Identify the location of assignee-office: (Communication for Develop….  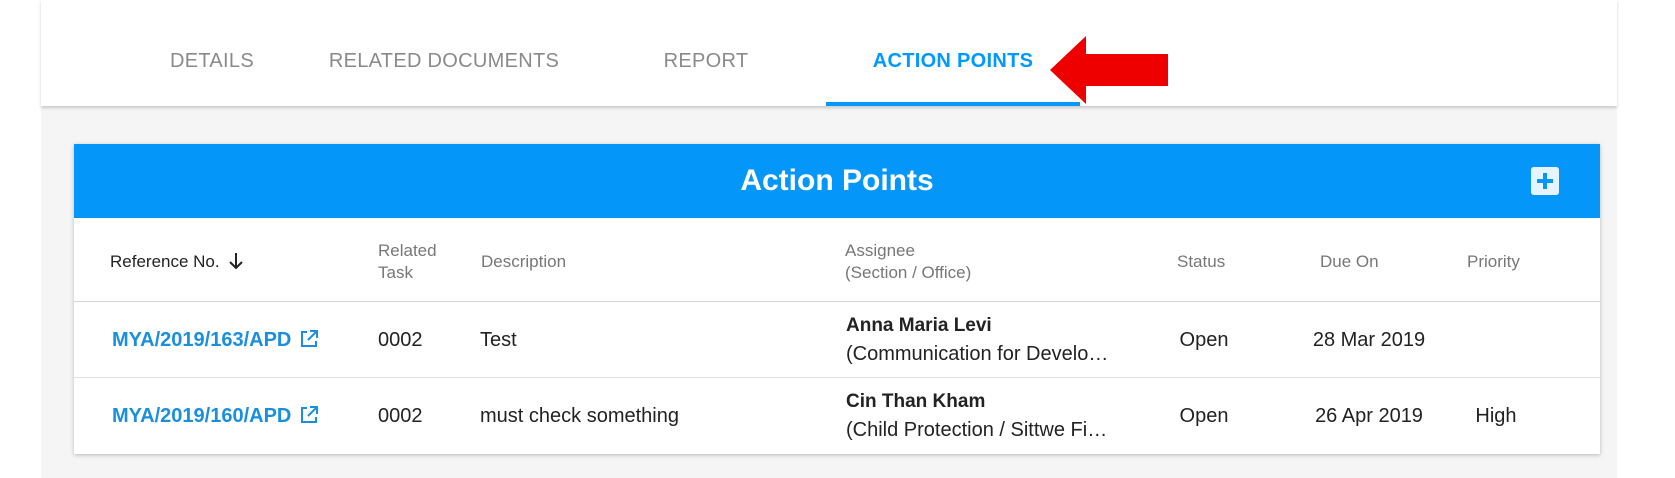
(981, 354).